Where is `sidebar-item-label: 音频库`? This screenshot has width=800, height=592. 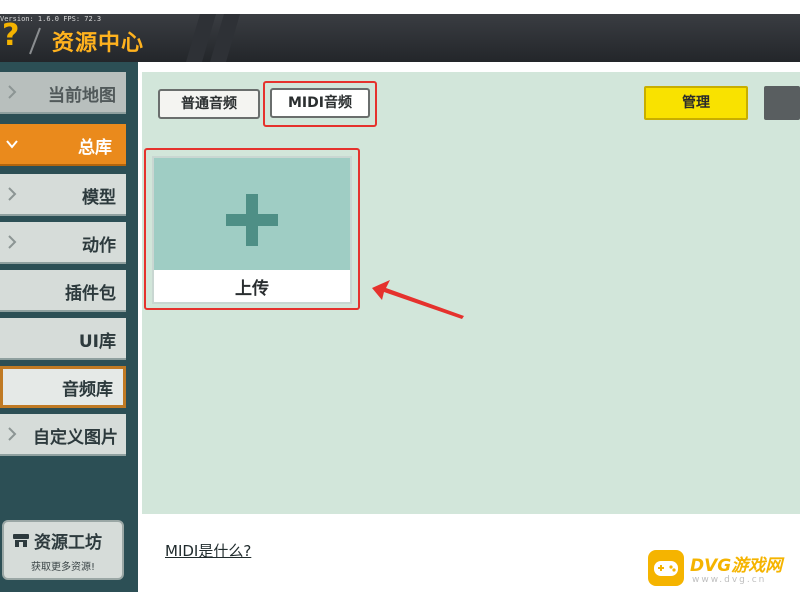
sidebar-item-label: 音频库 is located at coordinates (87, 390).